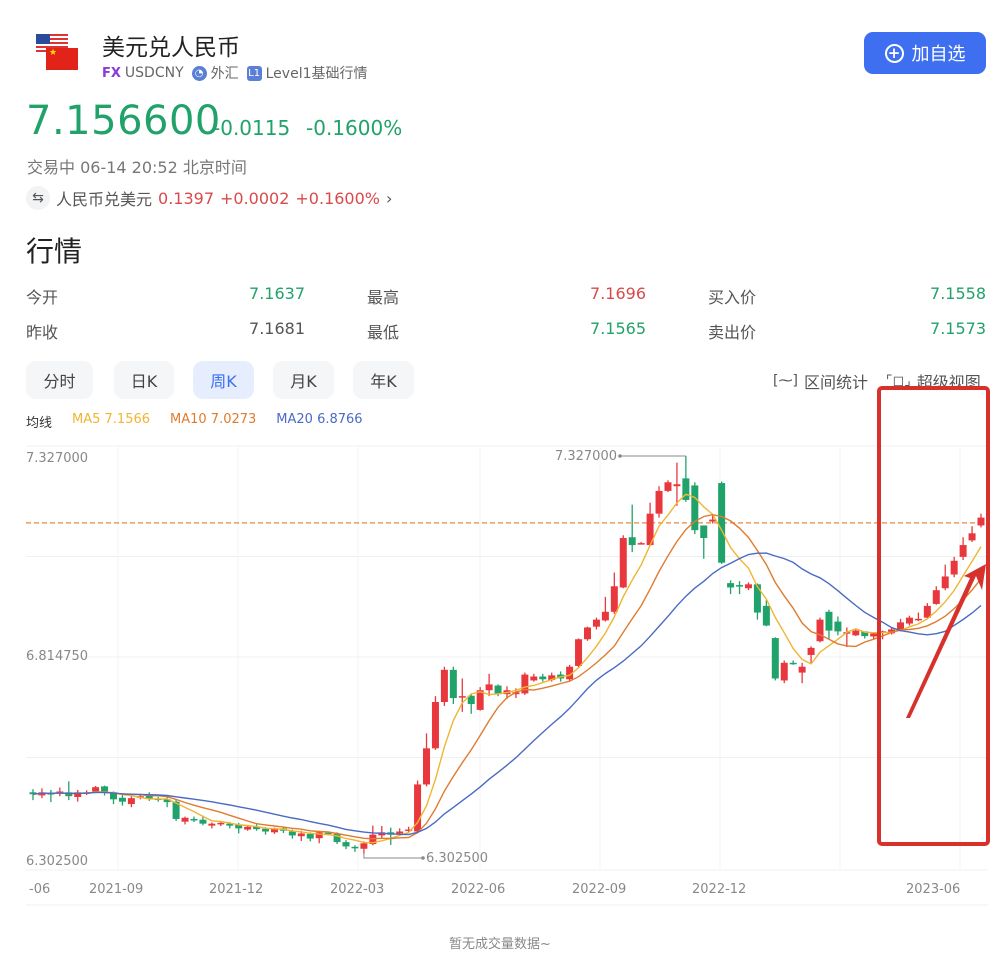  What do you see at coordinates (116, 889) in the screenshot?
I see `x-tick-label: 2021-09` at bounding box center [116, 889].